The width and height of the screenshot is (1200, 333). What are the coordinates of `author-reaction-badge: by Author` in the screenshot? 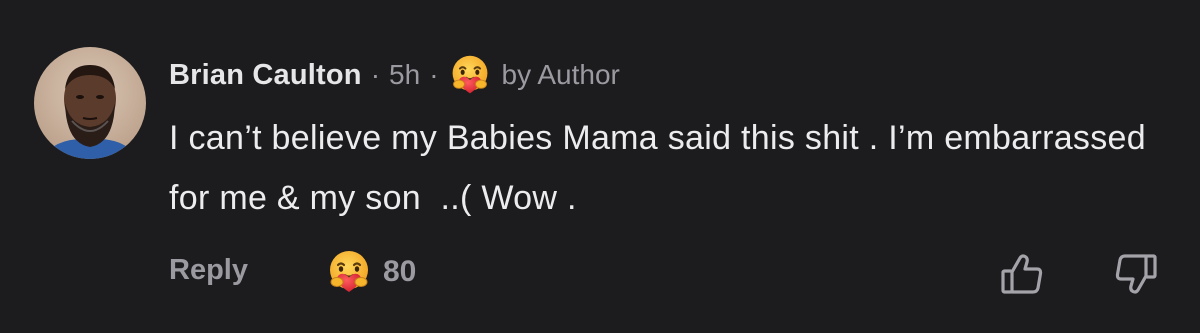 It's located at (534, 75).